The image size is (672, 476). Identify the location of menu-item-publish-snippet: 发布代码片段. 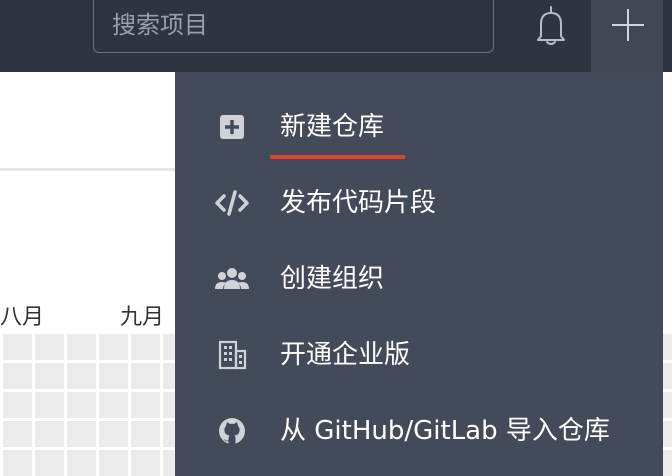
(419, 202).